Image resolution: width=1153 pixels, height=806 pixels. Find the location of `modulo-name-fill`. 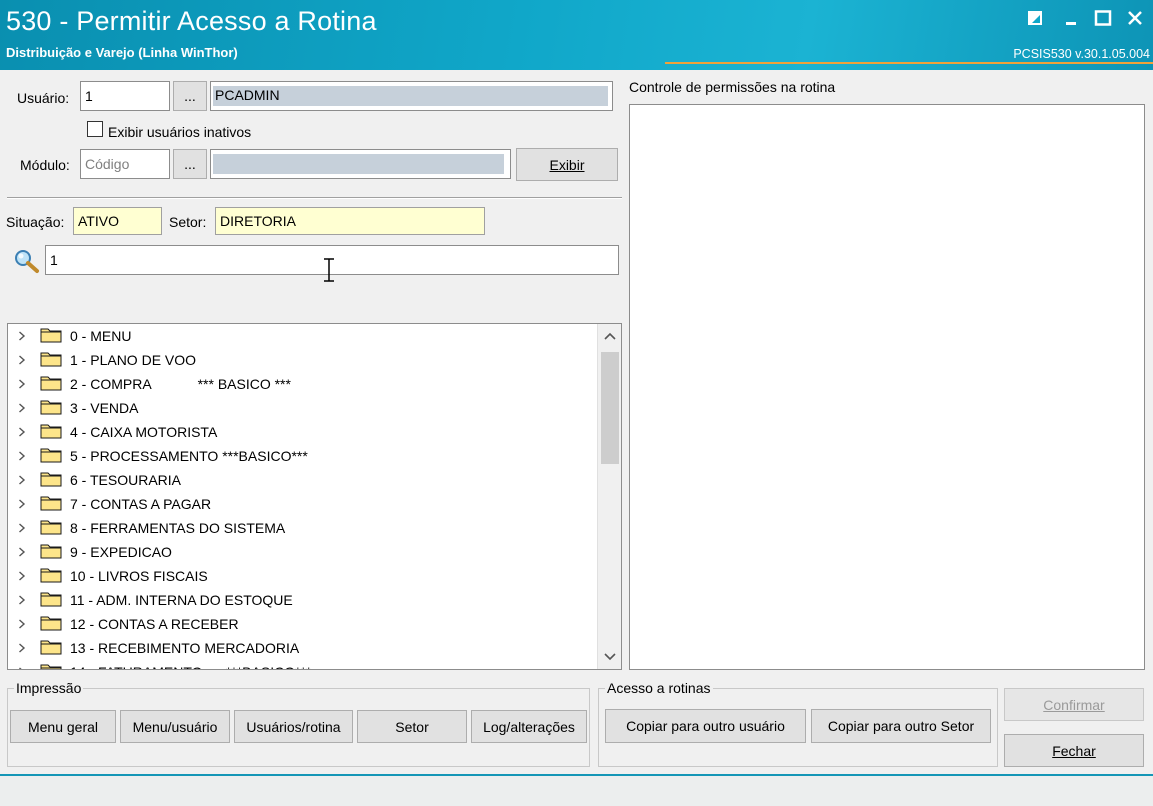

modulo-name-fill is located at coordinates (358, 164).